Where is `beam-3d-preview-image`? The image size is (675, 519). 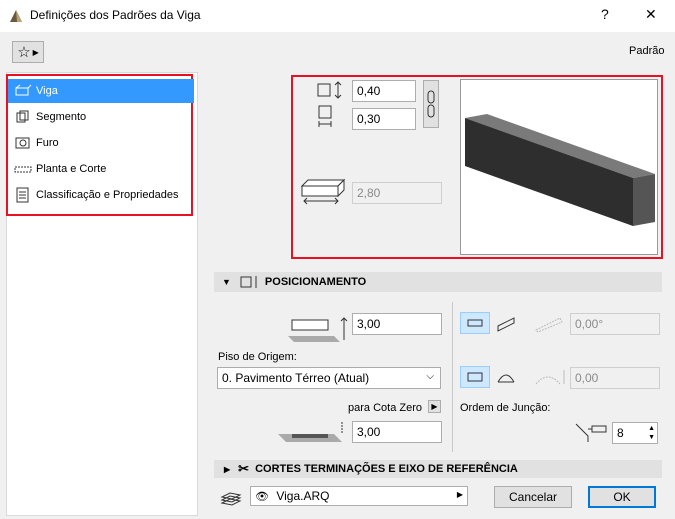
beam-3d-preview-image is located at coordinates (560, 170).